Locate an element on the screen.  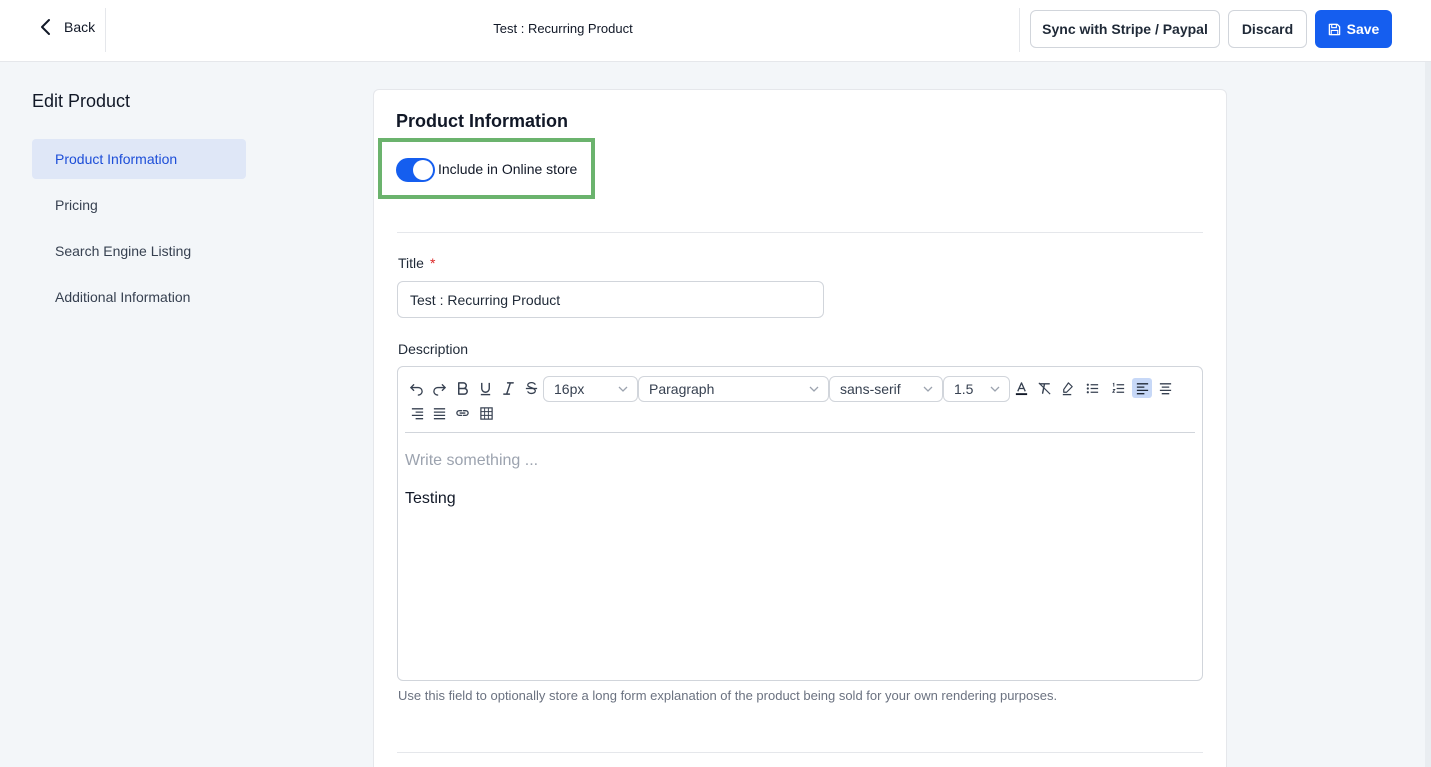
font-size-select: 16px is located at coordinates (590, 389).